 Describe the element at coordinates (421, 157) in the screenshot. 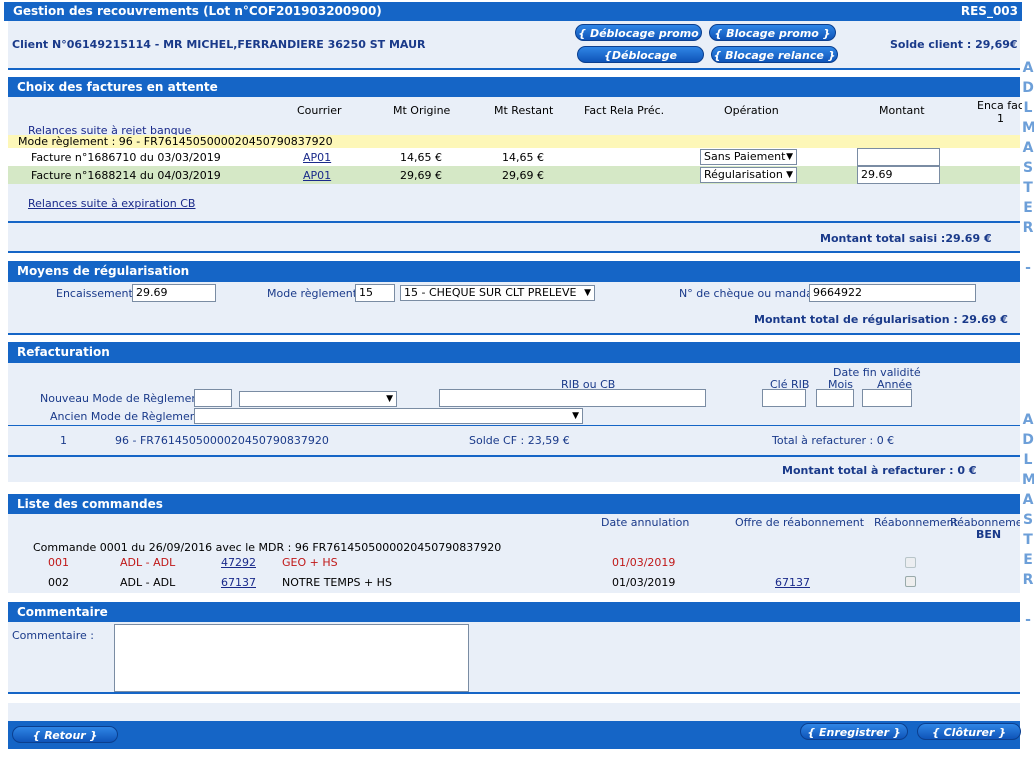

I see `mt-origine: 14,65 €` at that location.